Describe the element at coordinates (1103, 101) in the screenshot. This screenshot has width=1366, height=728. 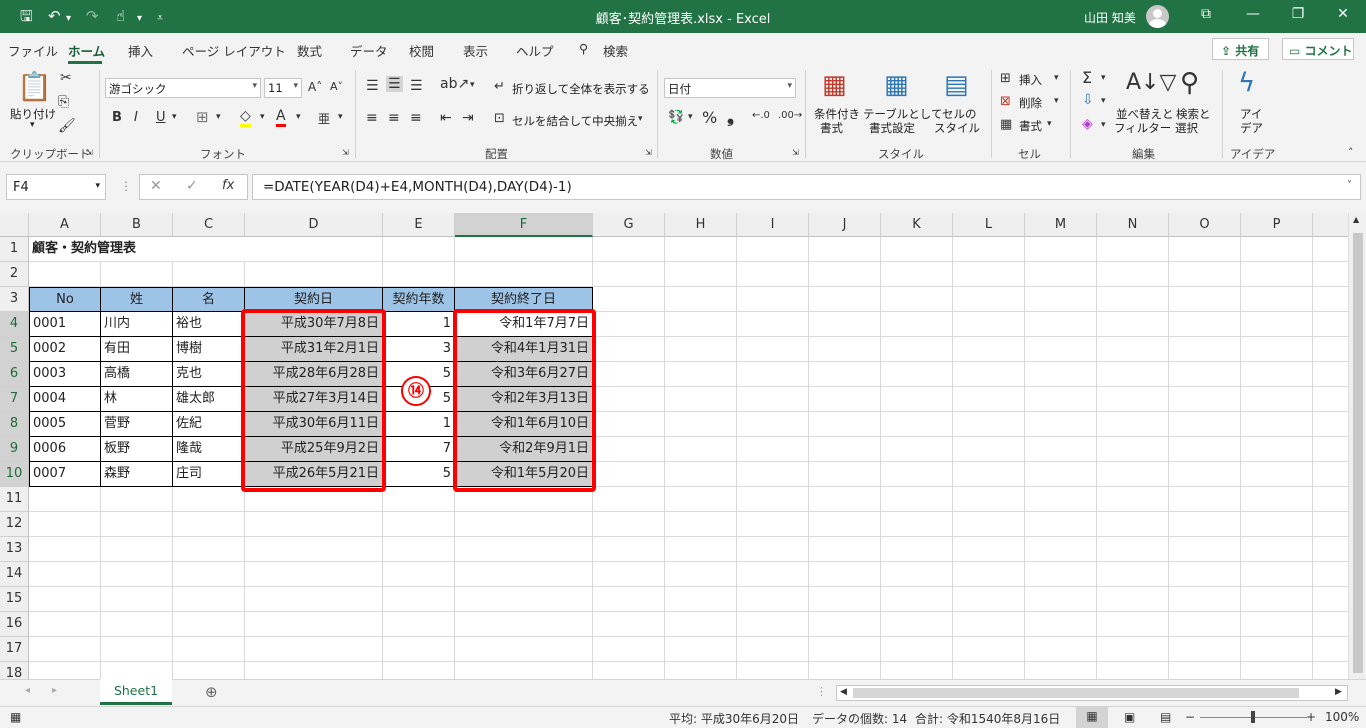
I see `fill-dropdown-icon: ▾` at that location.